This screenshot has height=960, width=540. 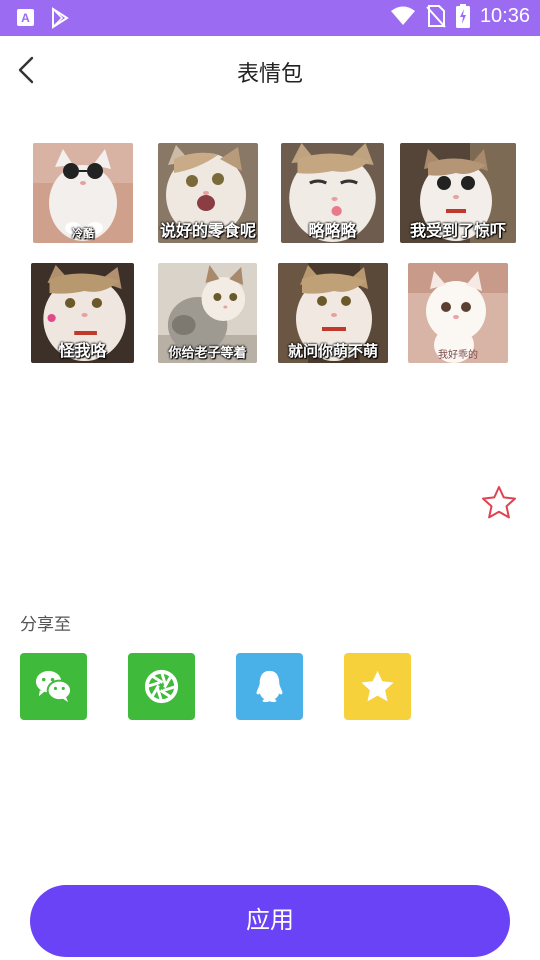 What do you see at coordinates (499, 503) in the screenshot?
I see `star-outline-icon` at bounding box center [499, 503].